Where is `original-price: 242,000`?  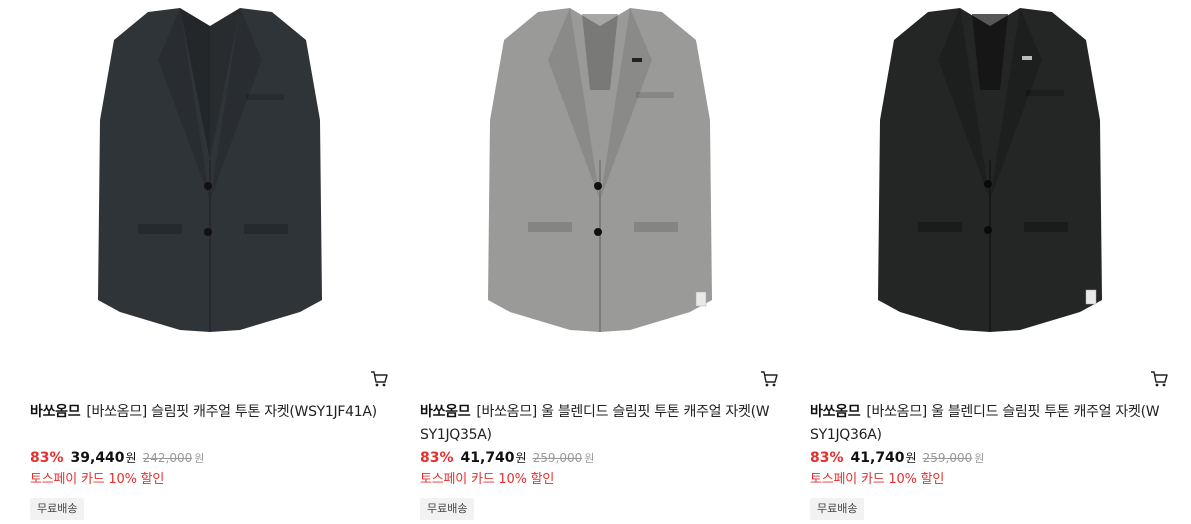 original-price: 242,000 is located at coordinates (167, 458).